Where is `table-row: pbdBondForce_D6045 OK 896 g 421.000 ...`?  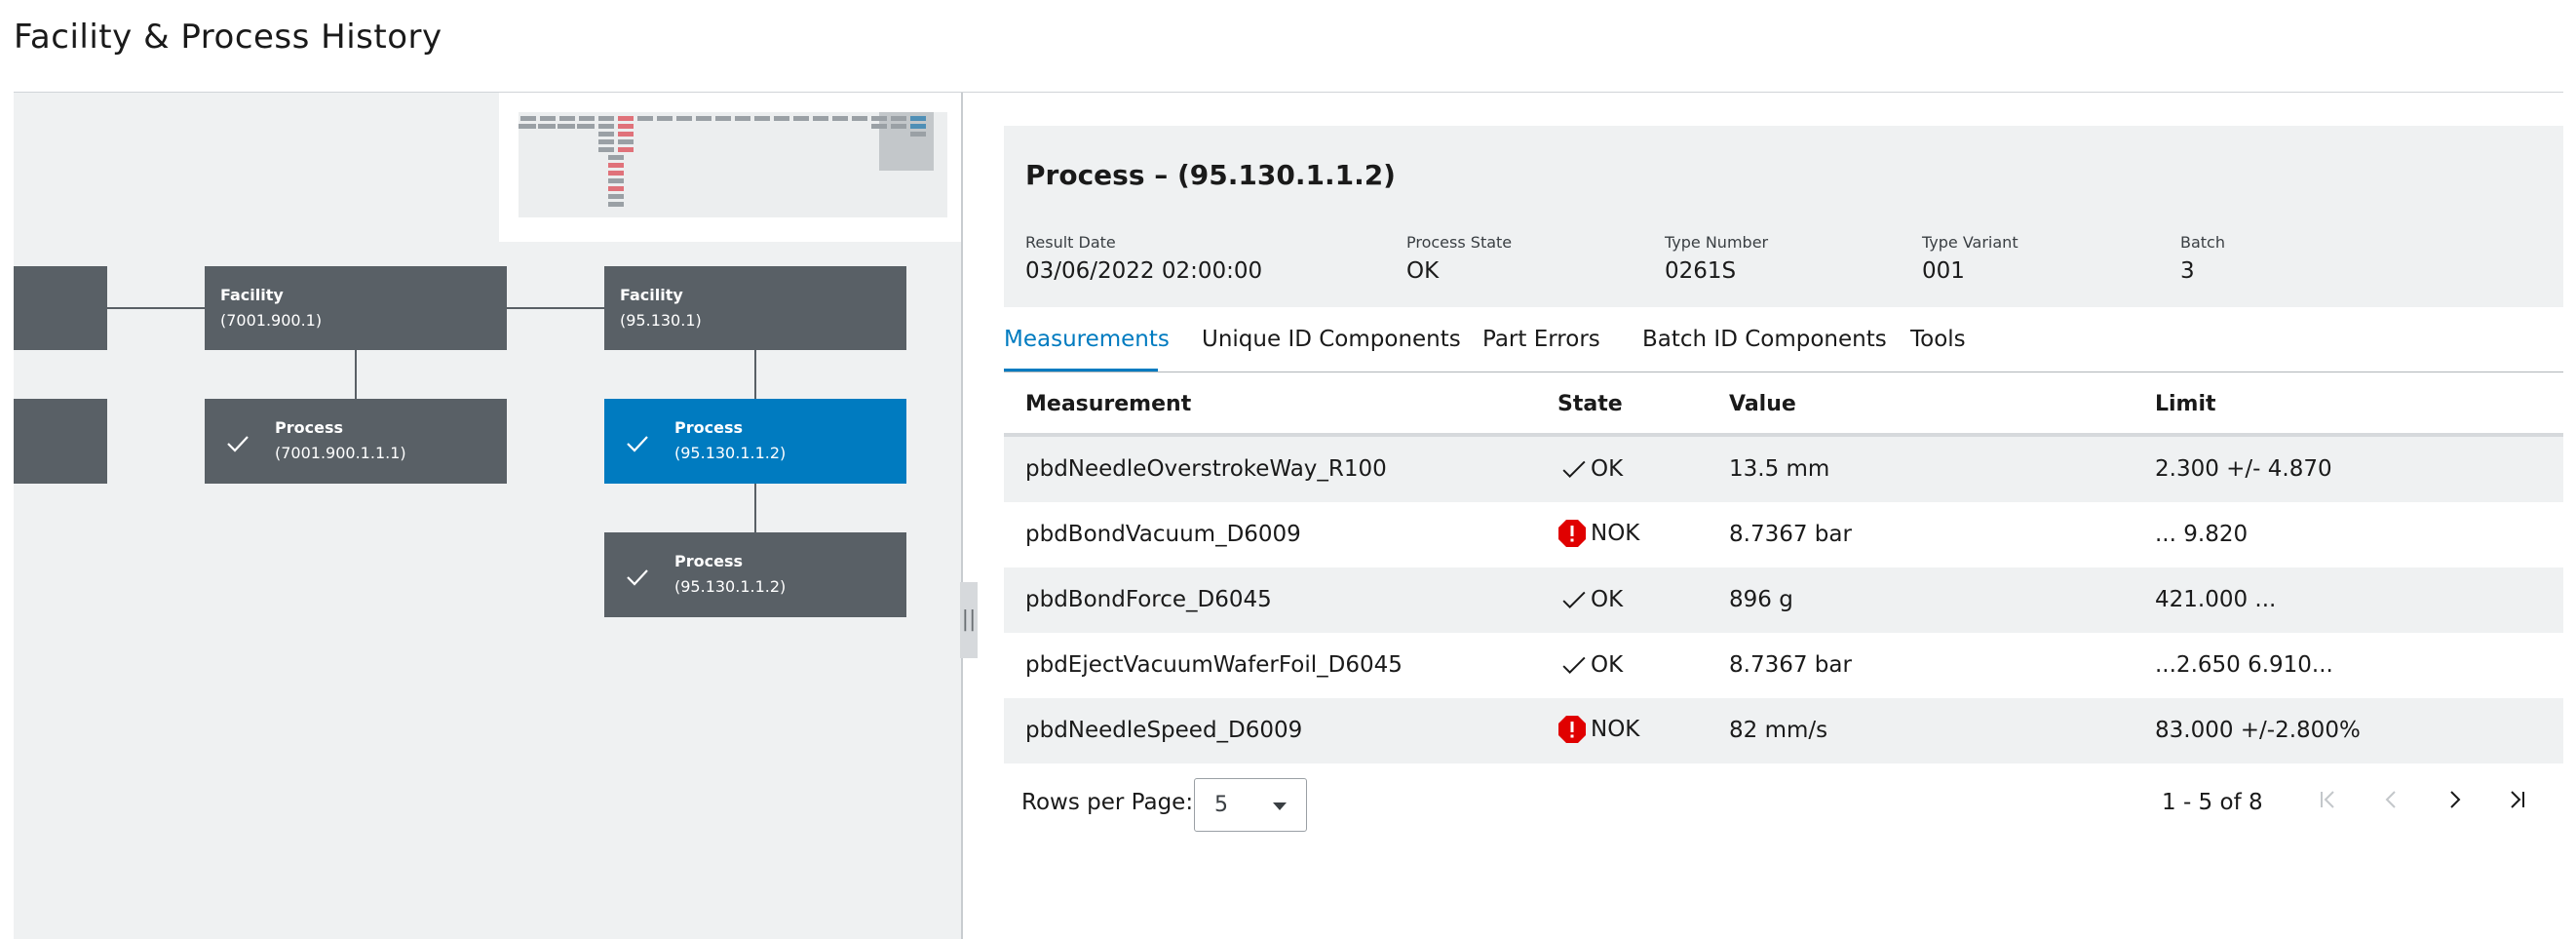
table-row: pbdBondForce_D6045 OK 896 g 421.000 ... is located at coordinates (1783, 600).